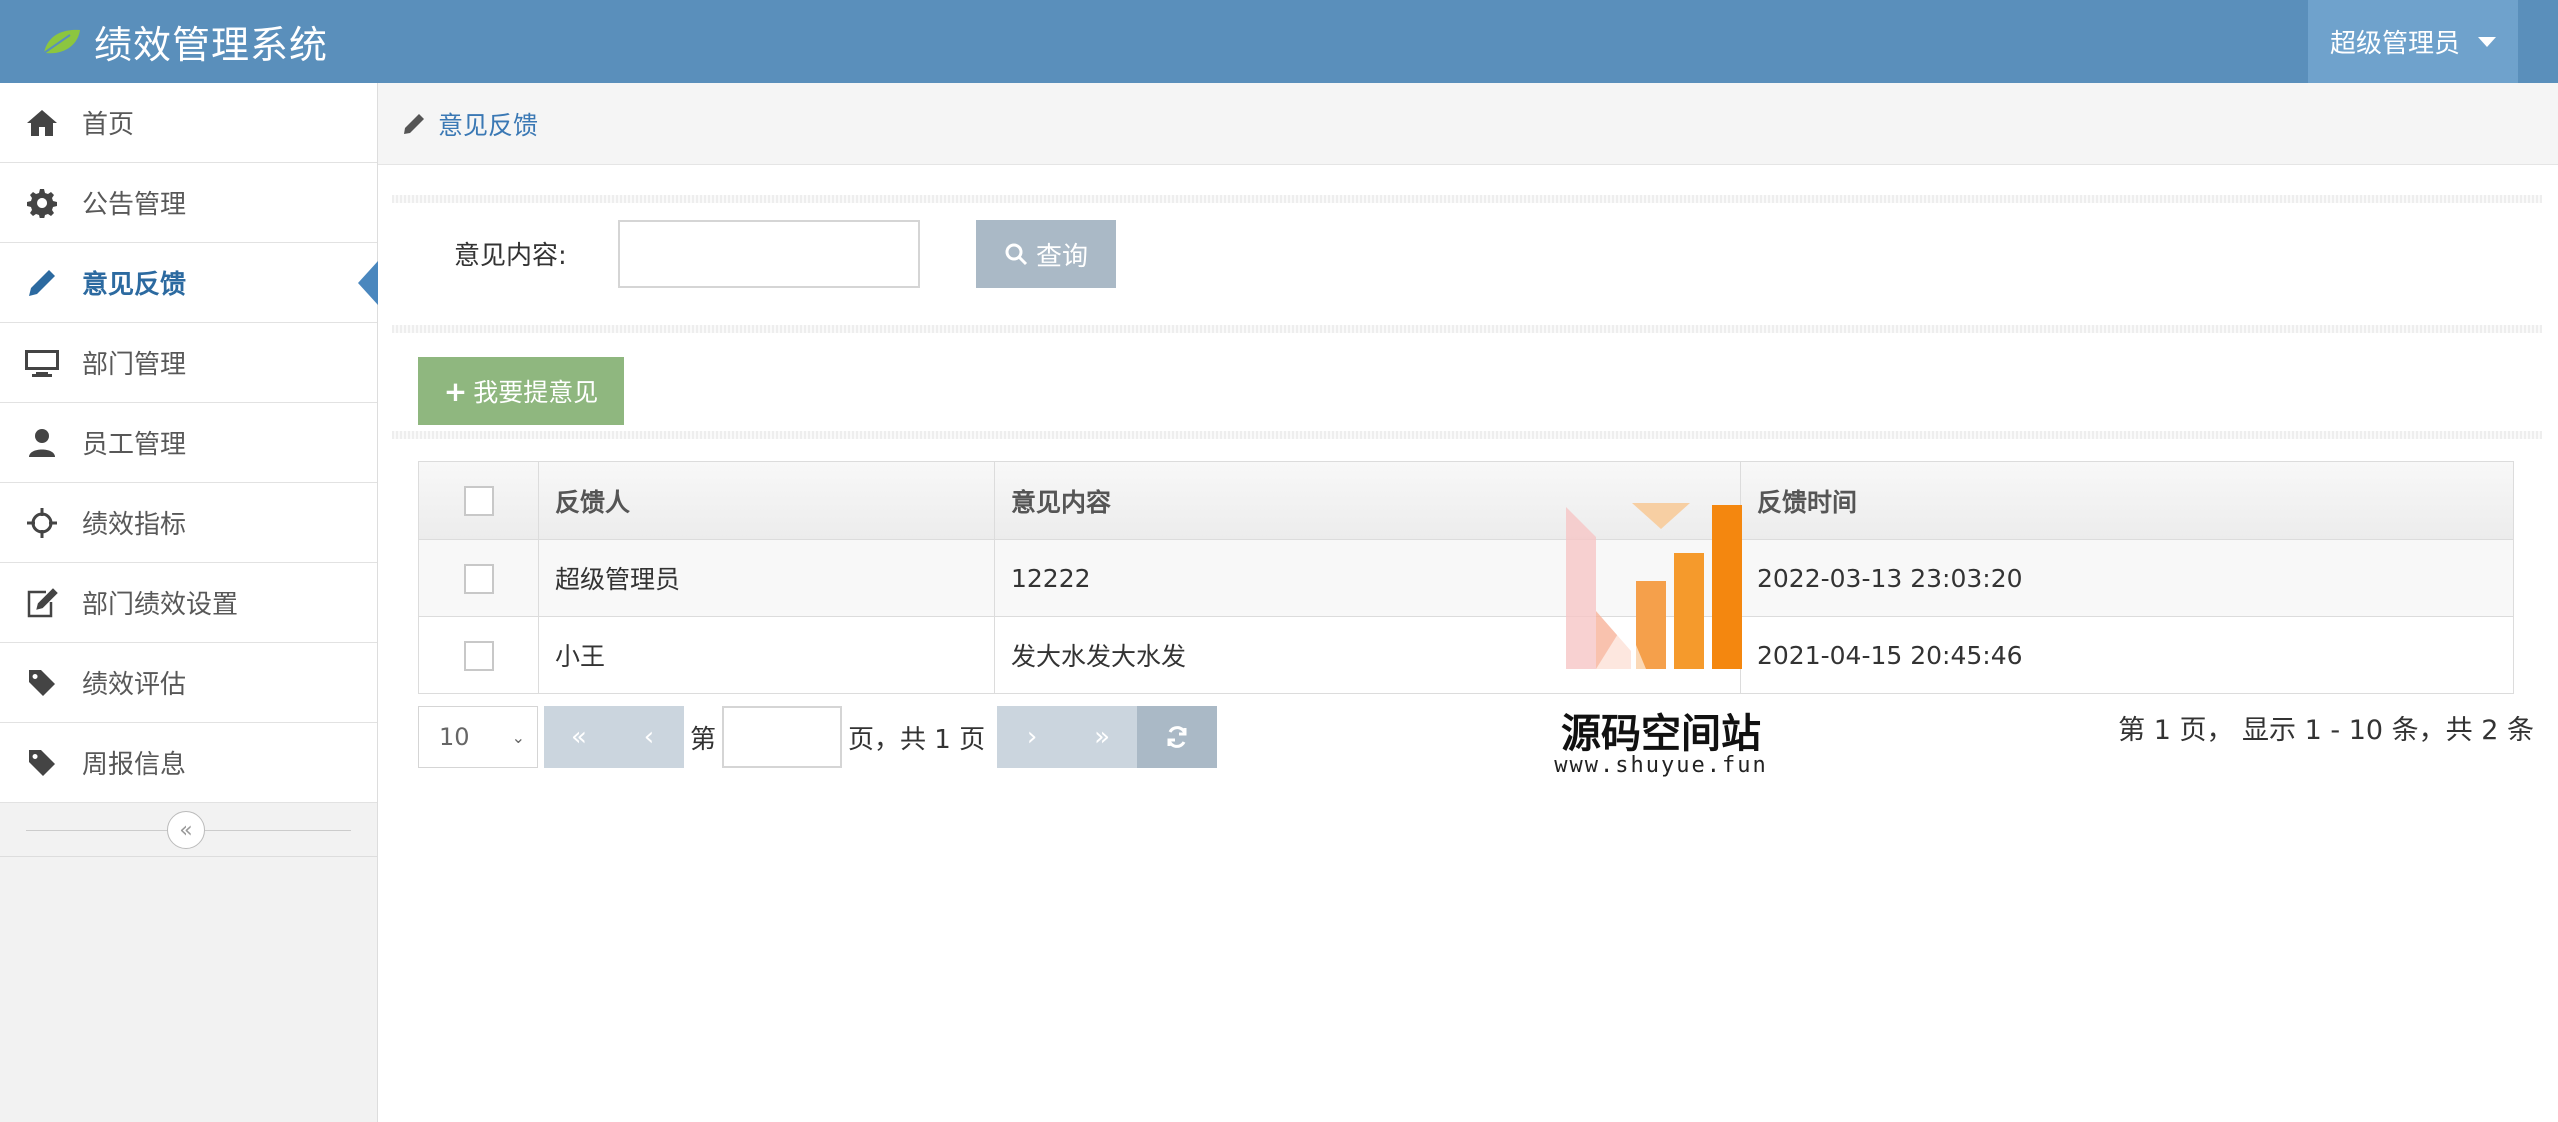 The height and width of the screenshot is (1122, 2558). I want to click on page-number-input, so click(782, 737).